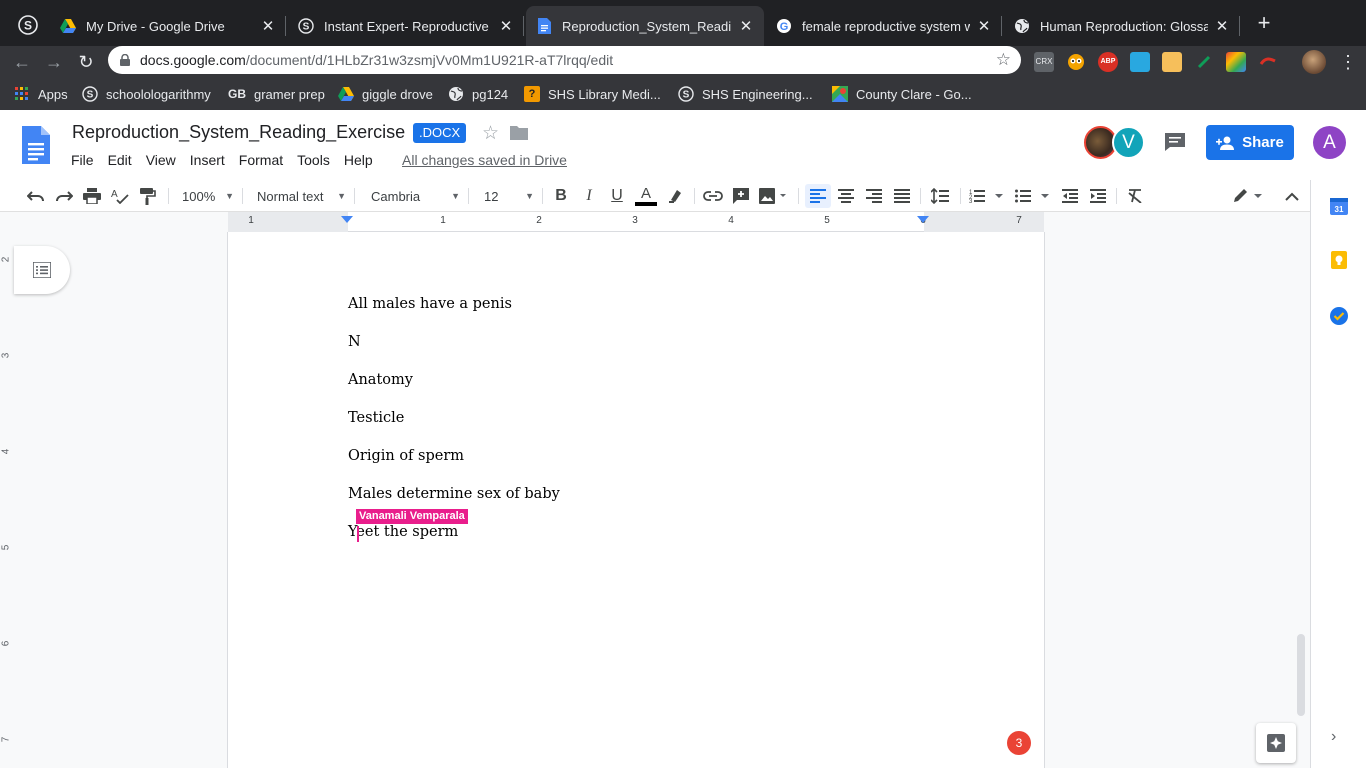 The height and width of the screenshot is (768, 1366). What do you see at coordinates (42, 270) in the screenshot?
I see `document-outline-button` at bounding box center [42, 270].